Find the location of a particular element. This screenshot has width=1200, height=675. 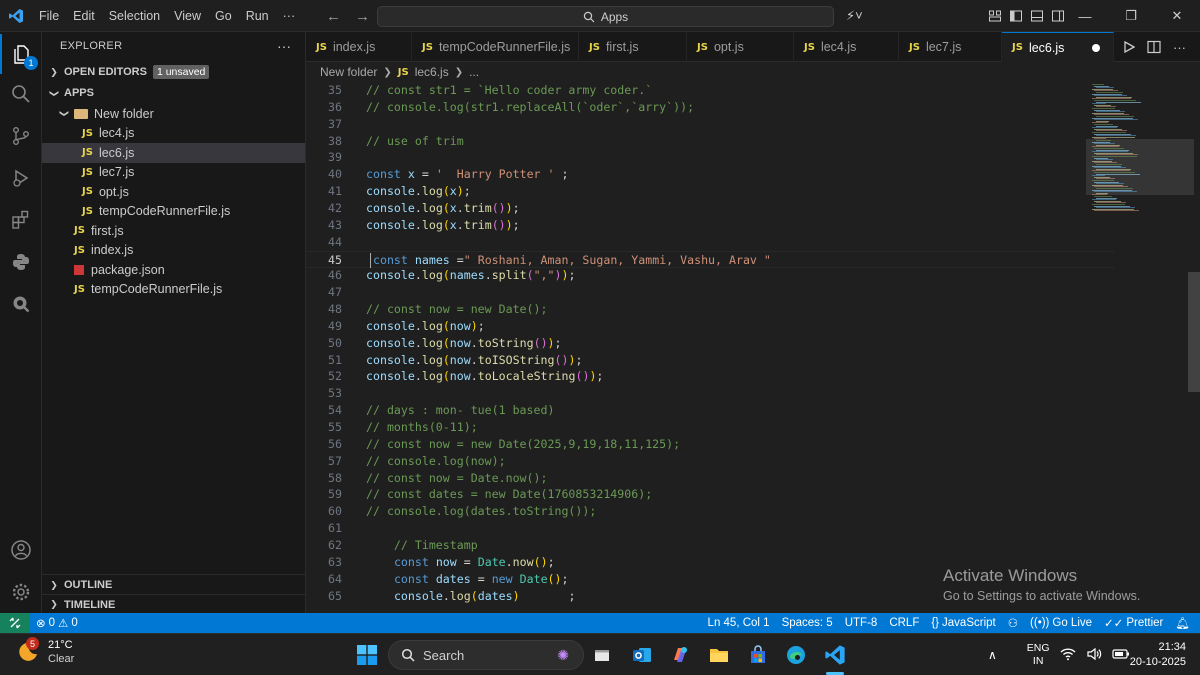

python-icon is located at coordinates (21, 262).